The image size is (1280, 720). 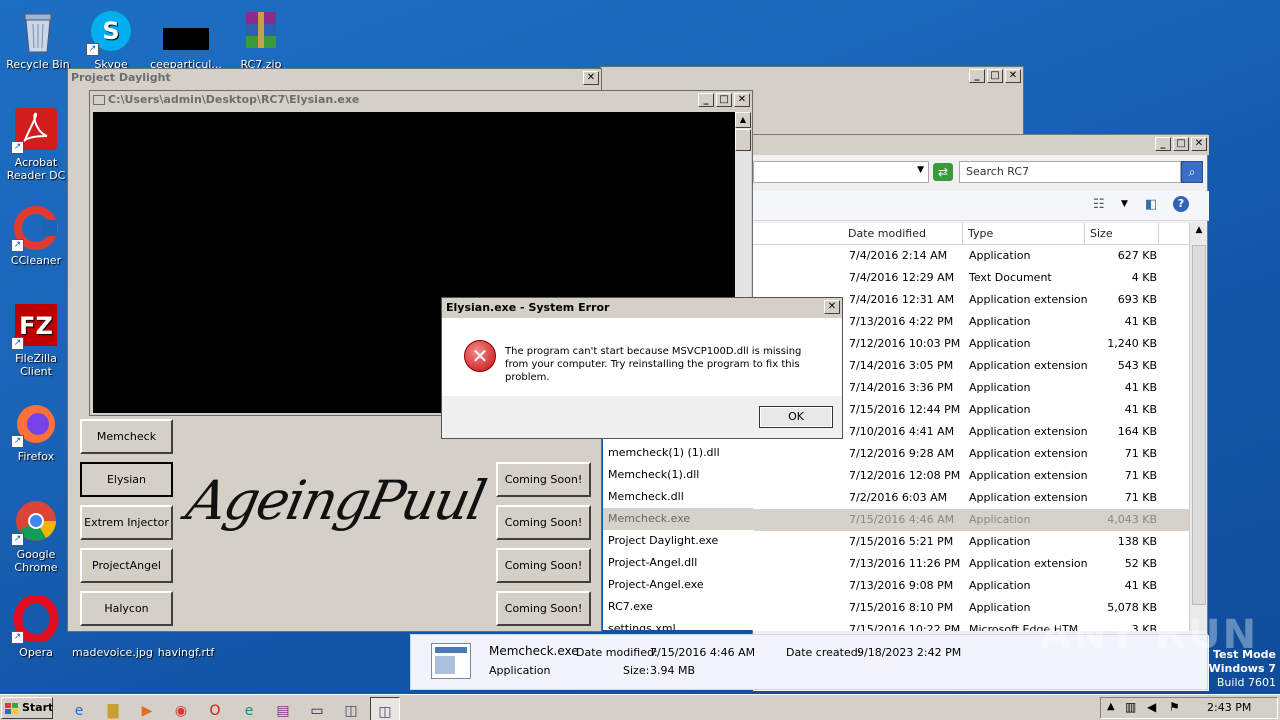 What do you see at coordinates (796, 417) in the screenshot?
I see `ok-button: OK` at bounding box center [796, 417].